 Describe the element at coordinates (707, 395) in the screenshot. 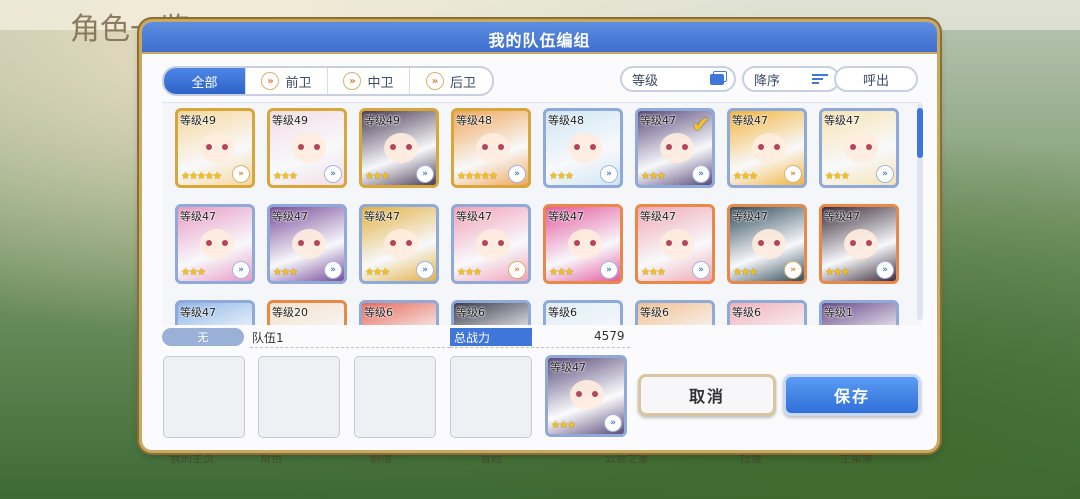

I see `cancel-button: 取消` at that location.